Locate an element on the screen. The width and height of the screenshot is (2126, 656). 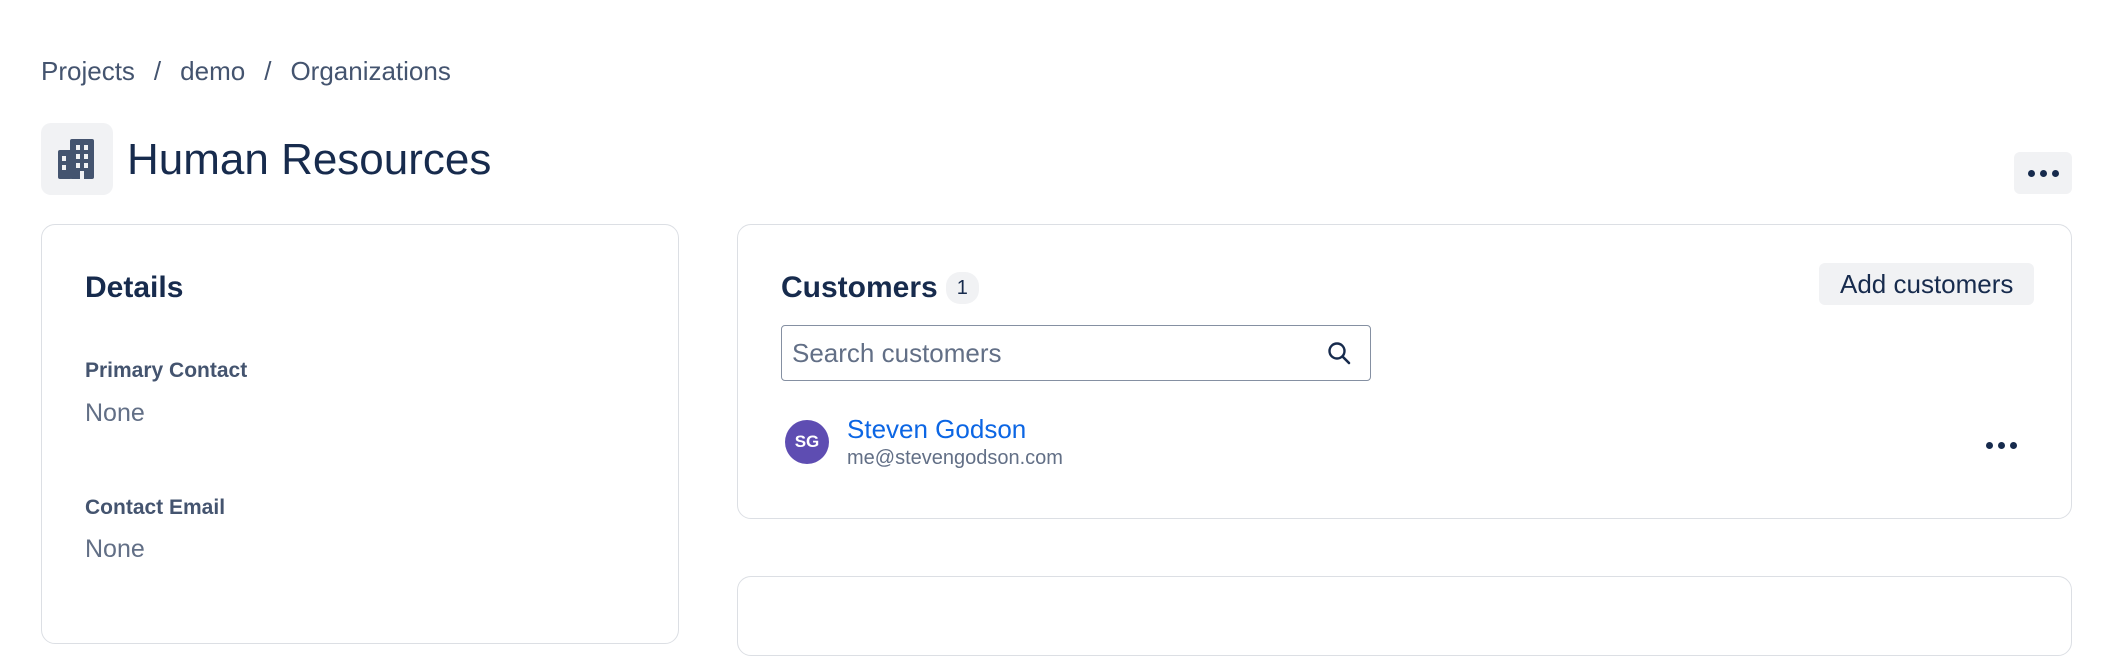
avatar: SG is located at coordinates (807, 441).